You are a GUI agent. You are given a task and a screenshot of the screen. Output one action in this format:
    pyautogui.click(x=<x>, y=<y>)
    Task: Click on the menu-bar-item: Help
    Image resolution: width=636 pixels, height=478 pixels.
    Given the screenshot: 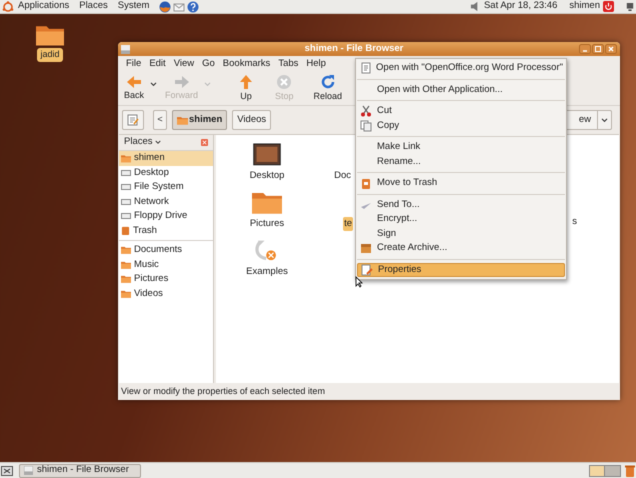 What is the action you would take?
    pyautogui.click(x=316, y=64)
    